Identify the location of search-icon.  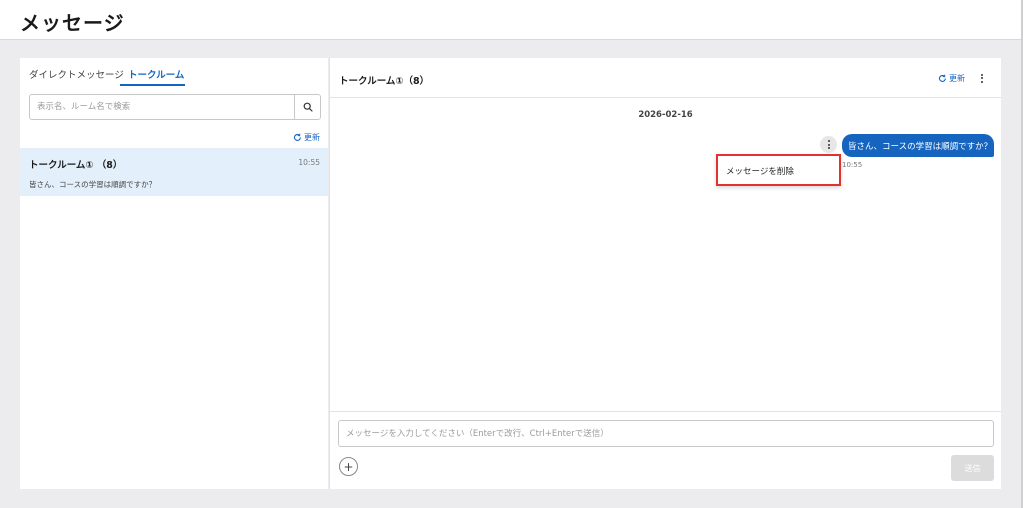
(308, 107).